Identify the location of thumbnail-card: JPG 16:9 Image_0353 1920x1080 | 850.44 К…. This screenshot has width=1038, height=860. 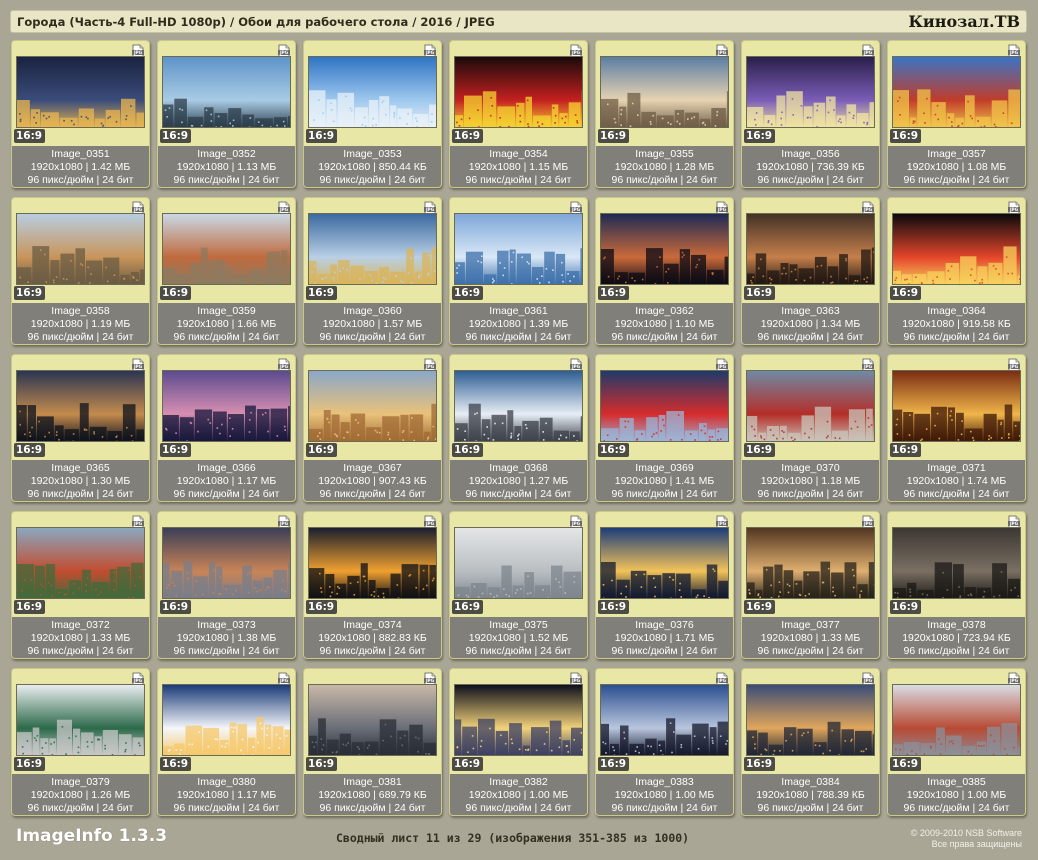
(372, 114).